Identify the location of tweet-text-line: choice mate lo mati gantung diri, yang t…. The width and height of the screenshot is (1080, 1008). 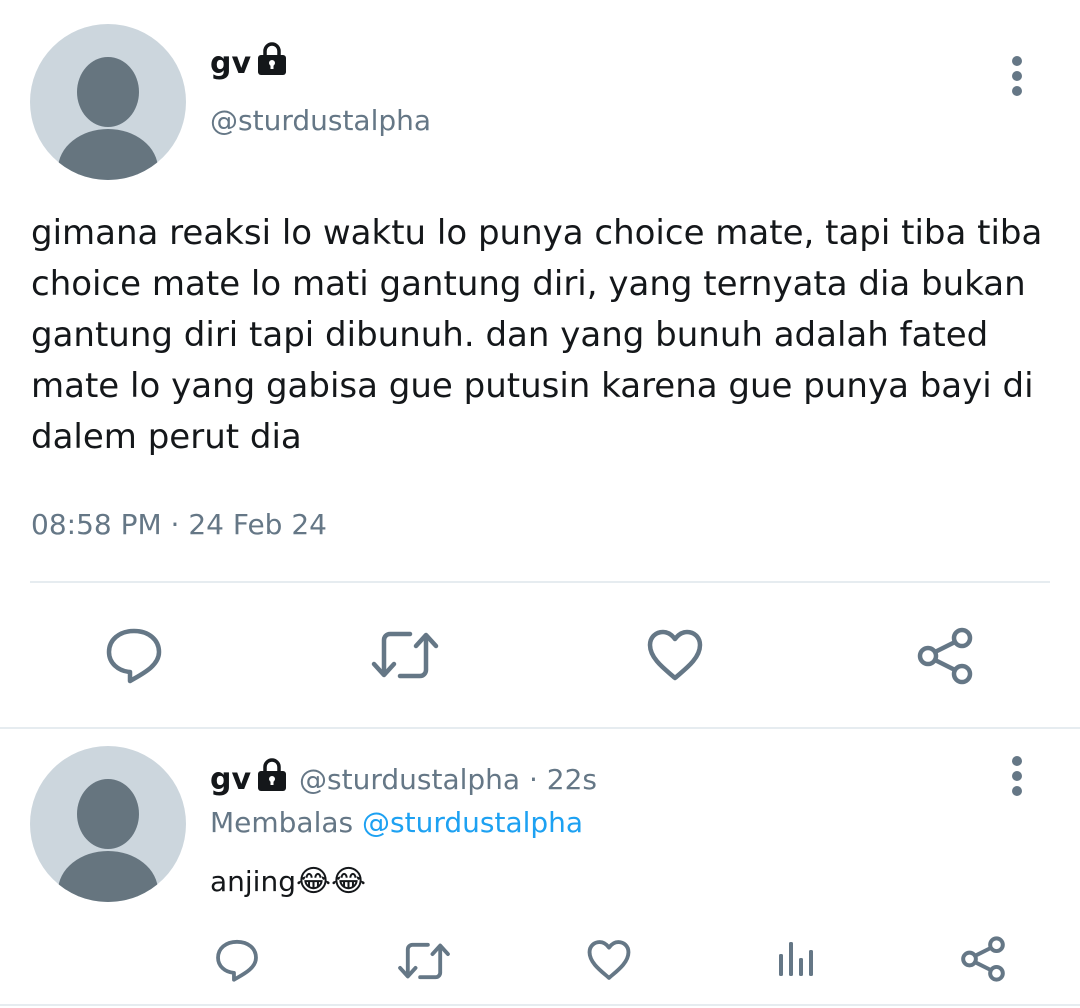
(528, 284).